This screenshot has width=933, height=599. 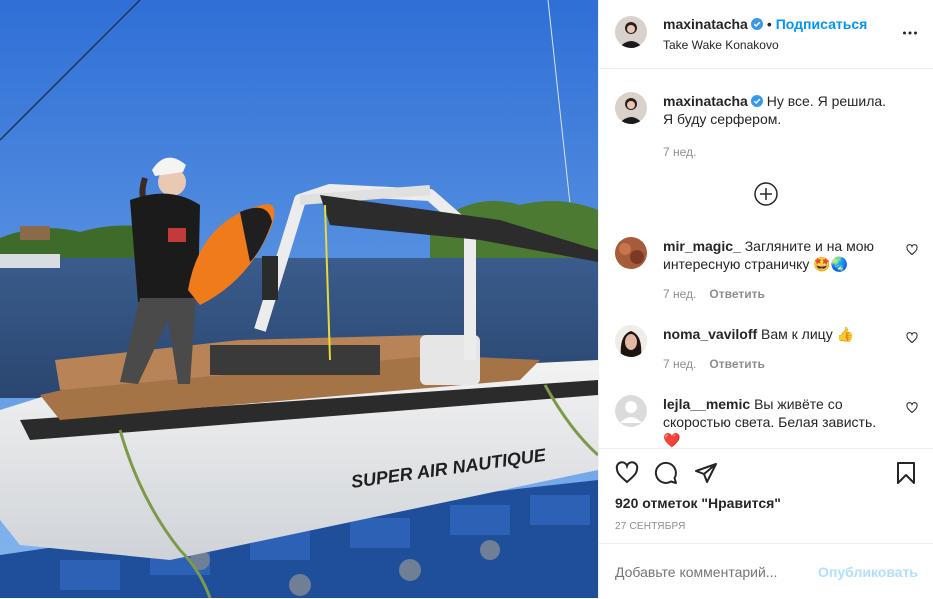 What do you see at coordinates (868, 572) in the screenshot?
I see `publish-button: Опубликовать` at bounding box center [868, 572].